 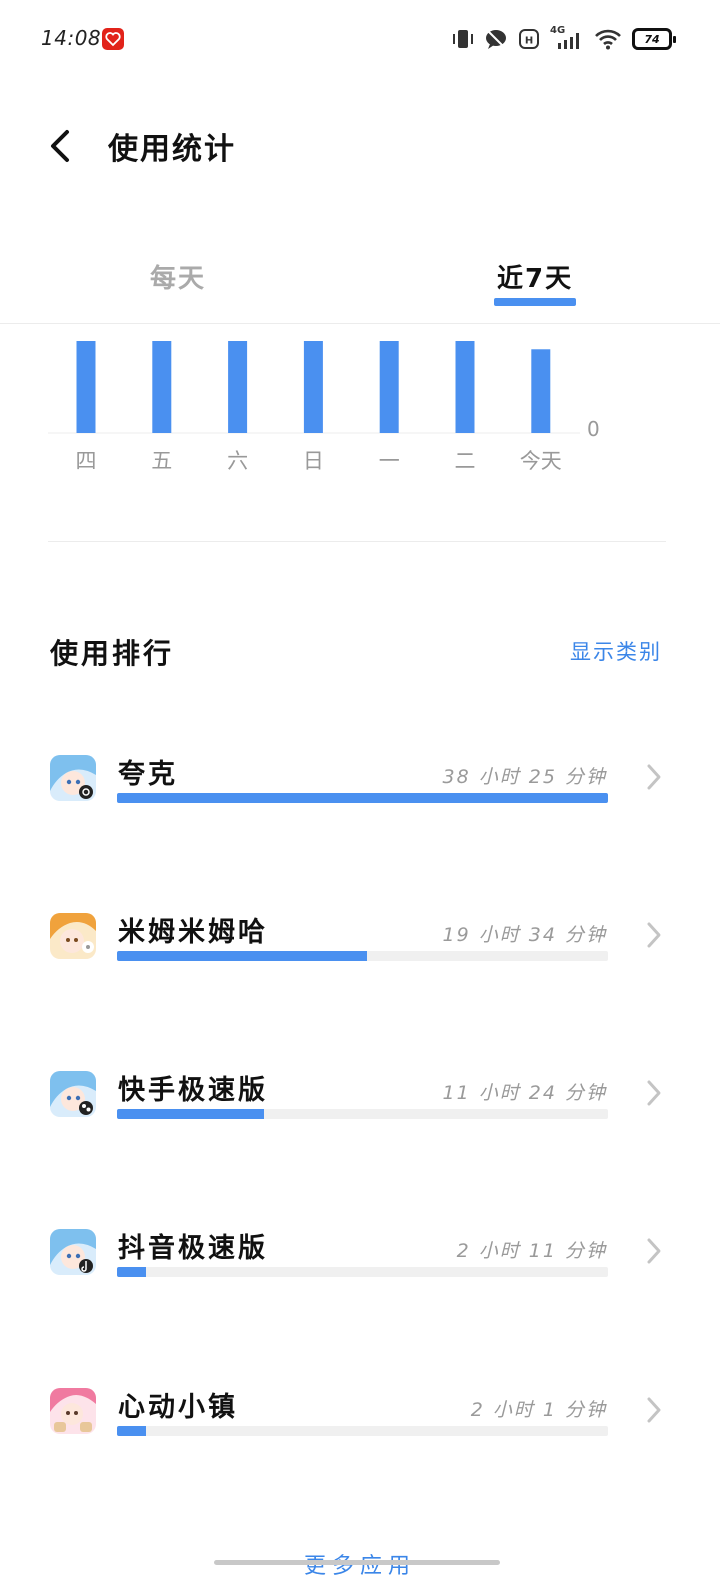 I want to click on app-usage-row-kuaishou: 快手极速版 11 小时 24 分钟, so click(x=360, y=1118).